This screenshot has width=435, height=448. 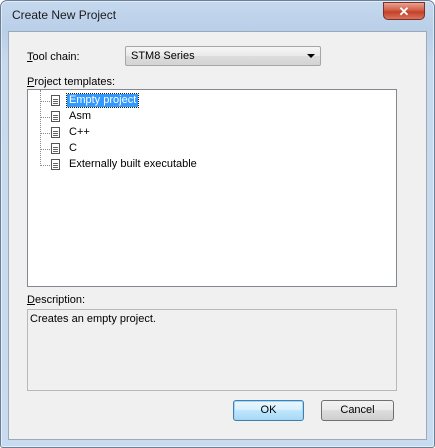 What do you see at coordinates (80, 116) in the screenshot?
I see `template-item-label: Asm` at bounding box center [80, 116].